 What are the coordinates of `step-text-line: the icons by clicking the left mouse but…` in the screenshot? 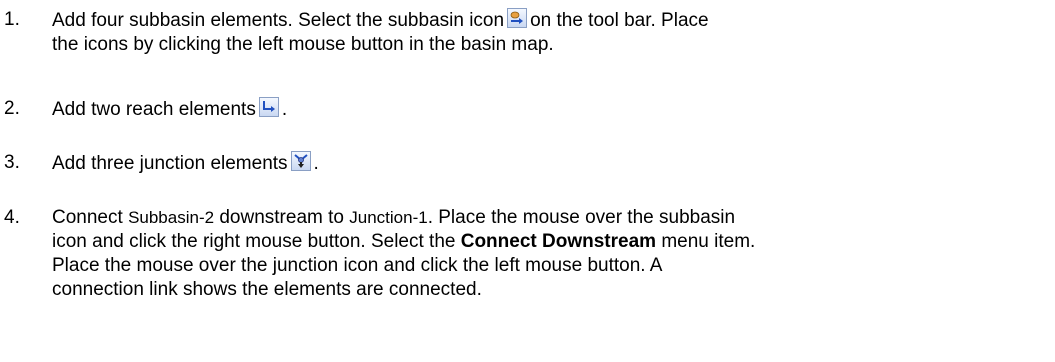 It's located at (303, 44).